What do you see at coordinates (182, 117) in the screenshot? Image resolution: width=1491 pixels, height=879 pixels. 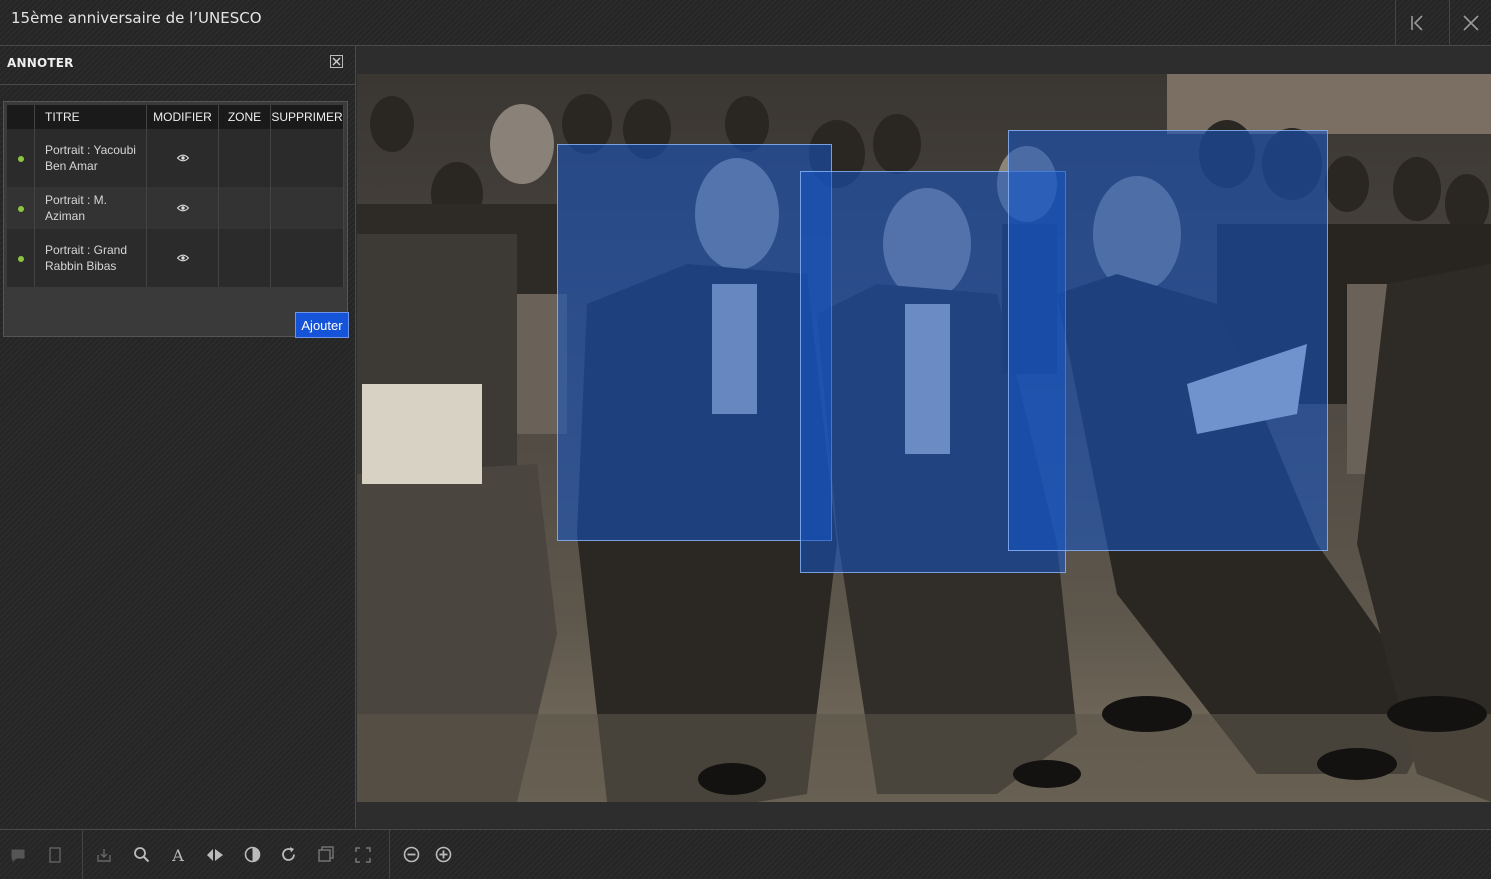 I see `column-header-modifier: MODIFIER` at bounding box center [182, 117].